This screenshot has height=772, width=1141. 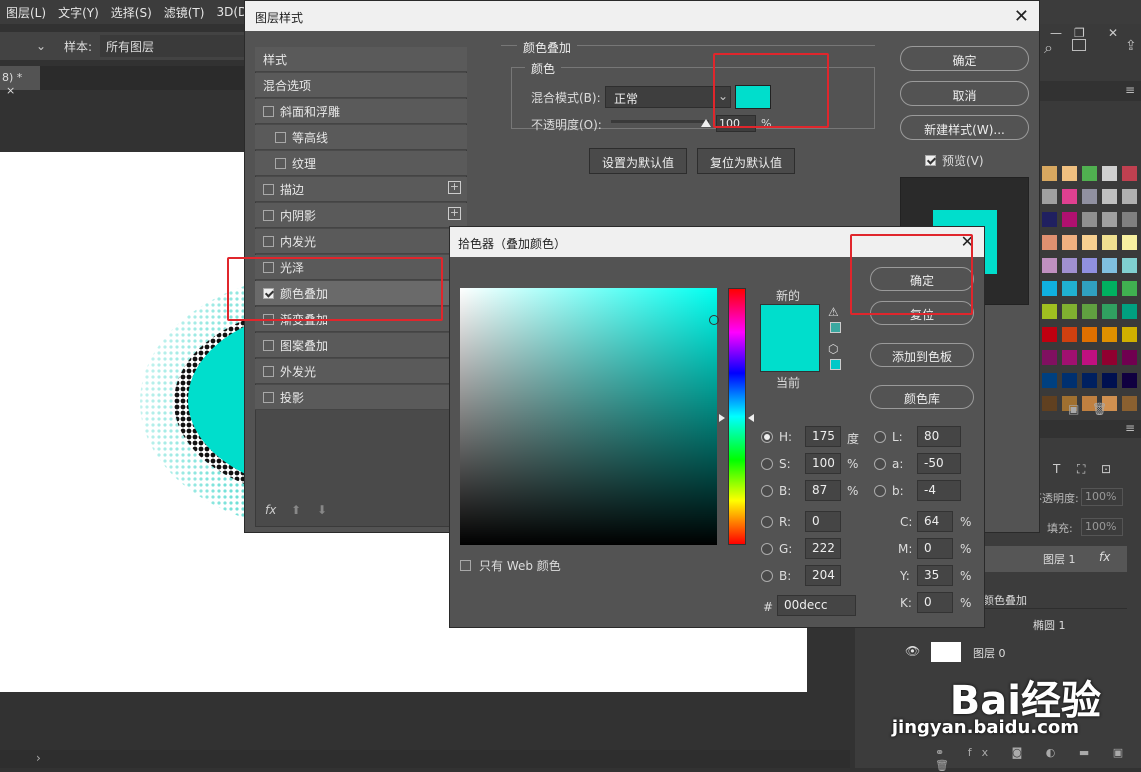 What do you see at coordinates (10, 90) in the screenshot?
I see `close-icon: ×` at bounding box center [10, 90].